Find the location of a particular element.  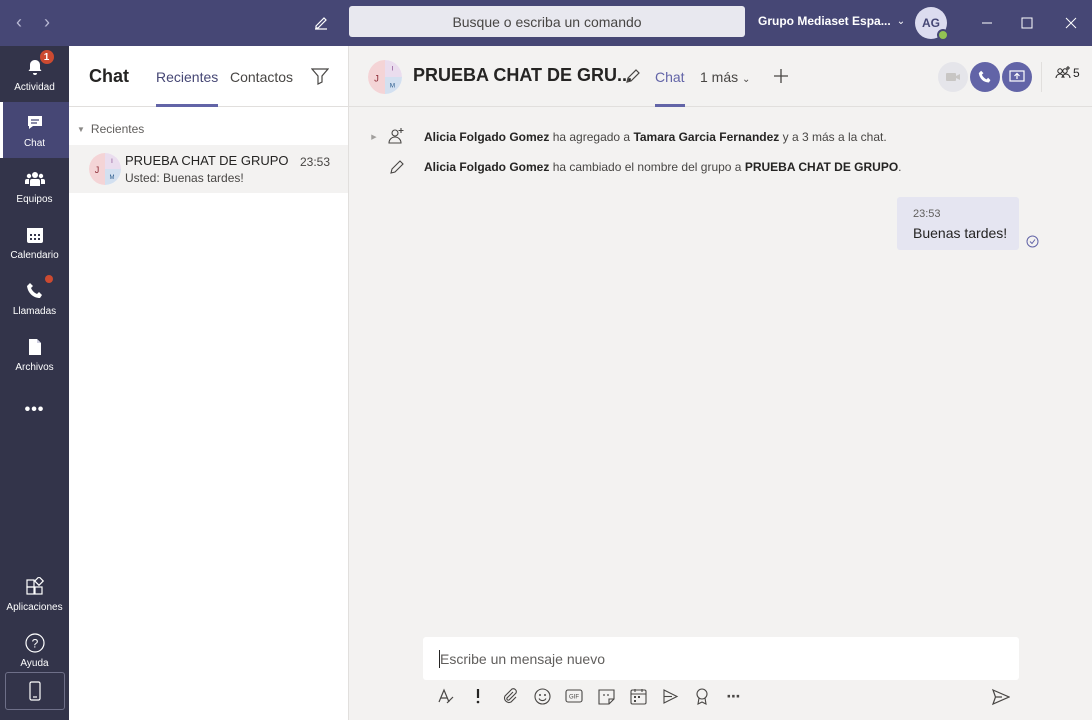

new-chat-compose-icon is located at coordinates (321, 23).